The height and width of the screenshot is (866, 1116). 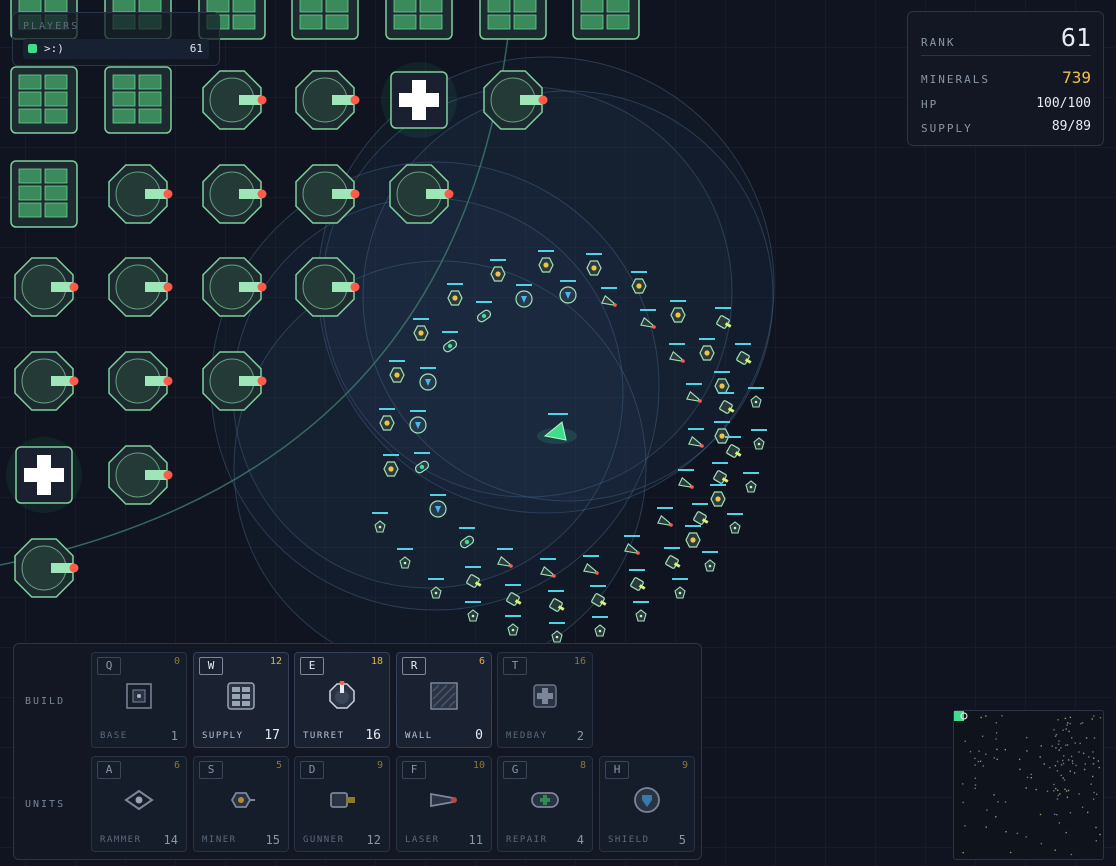 I want to click on card-medbay: T 16 MEDBAY 2, so click(x=545, y=700).